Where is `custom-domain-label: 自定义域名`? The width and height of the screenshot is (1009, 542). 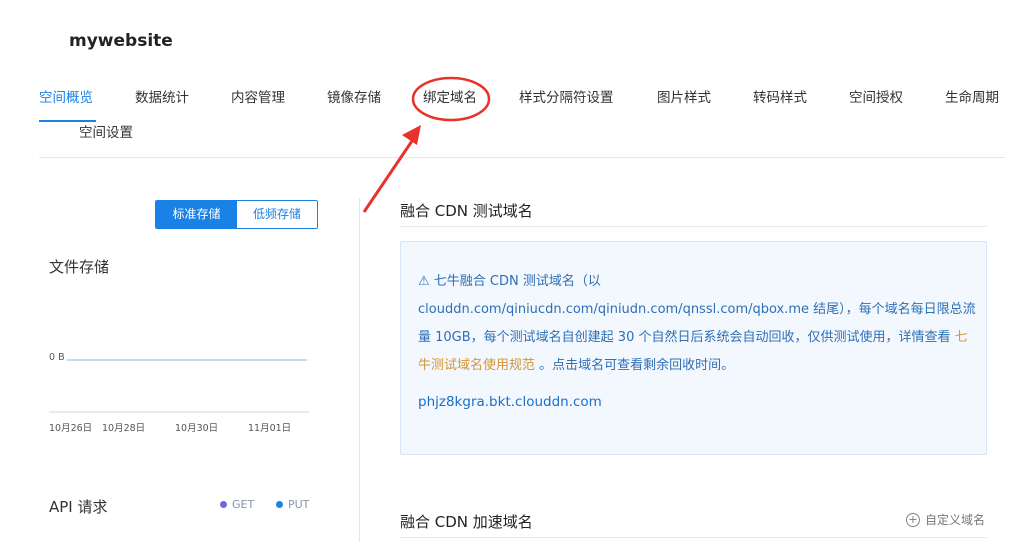
custom-domain-label: 自定义域名 is located at coordinates (955, 520).